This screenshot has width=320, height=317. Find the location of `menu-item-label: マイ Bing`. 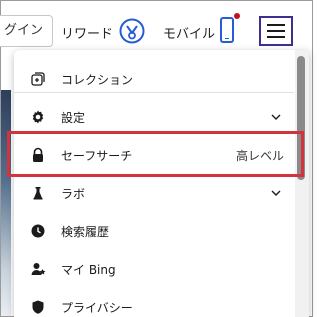

menu-item-label: マイ Bing is located at coordinates (88, 269).